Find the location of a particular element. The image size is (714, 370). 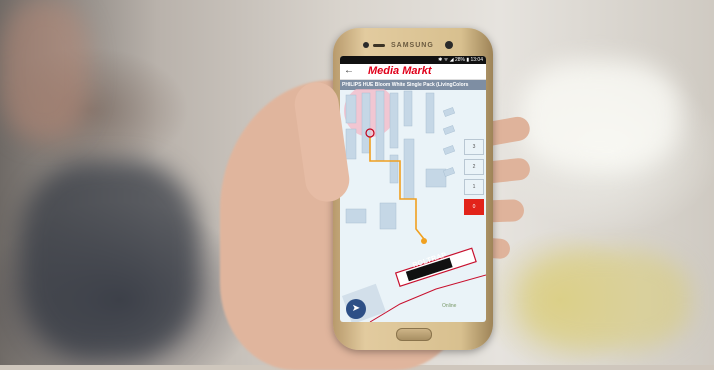

blurred-shelf-products is located at coordinates (605, 300).